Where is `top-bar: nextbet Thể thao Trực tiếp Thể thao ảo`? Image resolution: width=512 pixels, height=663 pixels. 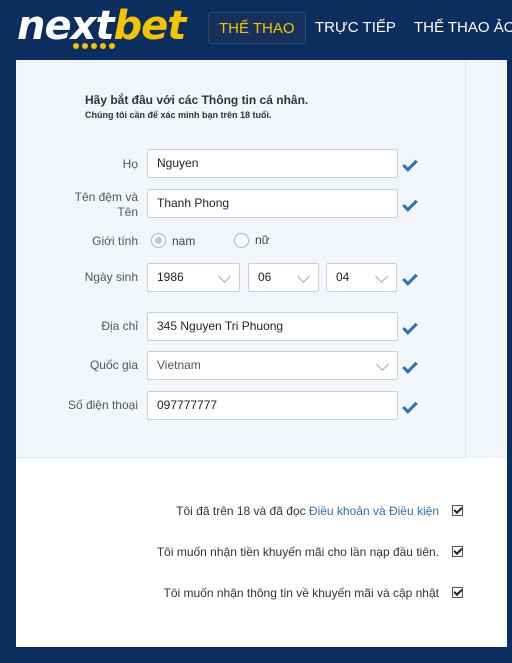 top-bar: nextbet Thể thao Trực tiếp Thể thao ảo is located at coordinates (256, 30).